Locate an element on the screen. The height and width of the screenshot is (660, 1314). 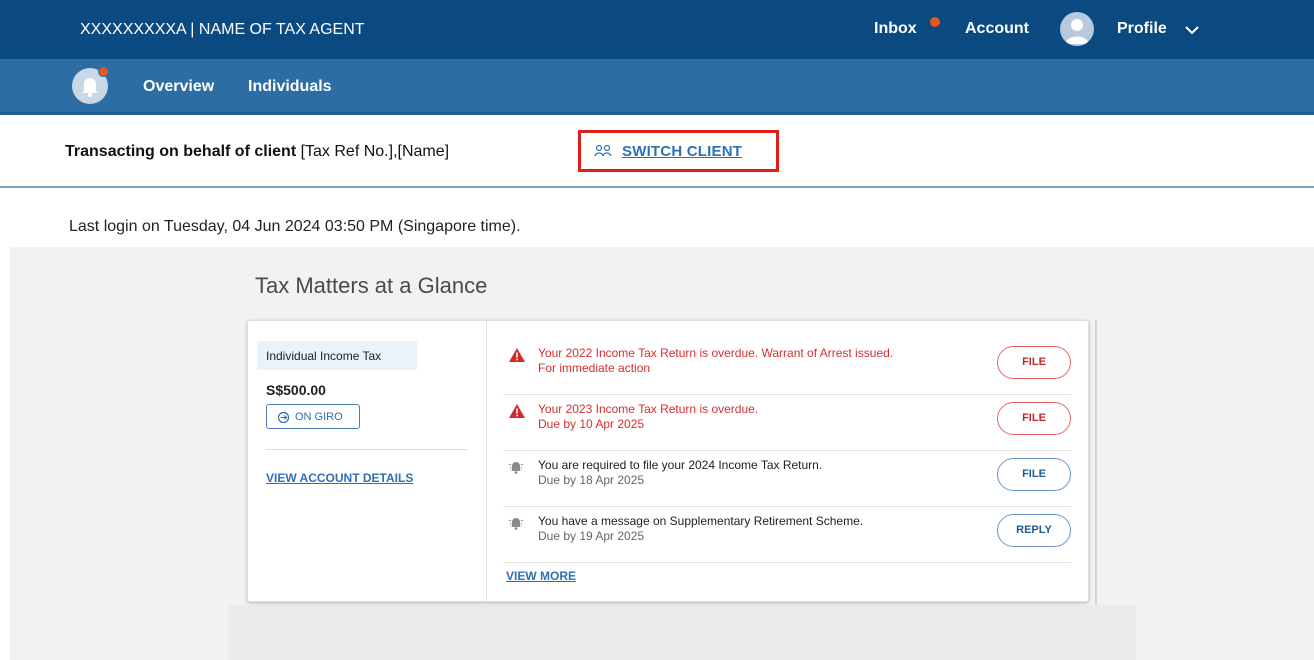
client-ref: [Tax Ref No.],[Name] is located at coordinates (373, 151).